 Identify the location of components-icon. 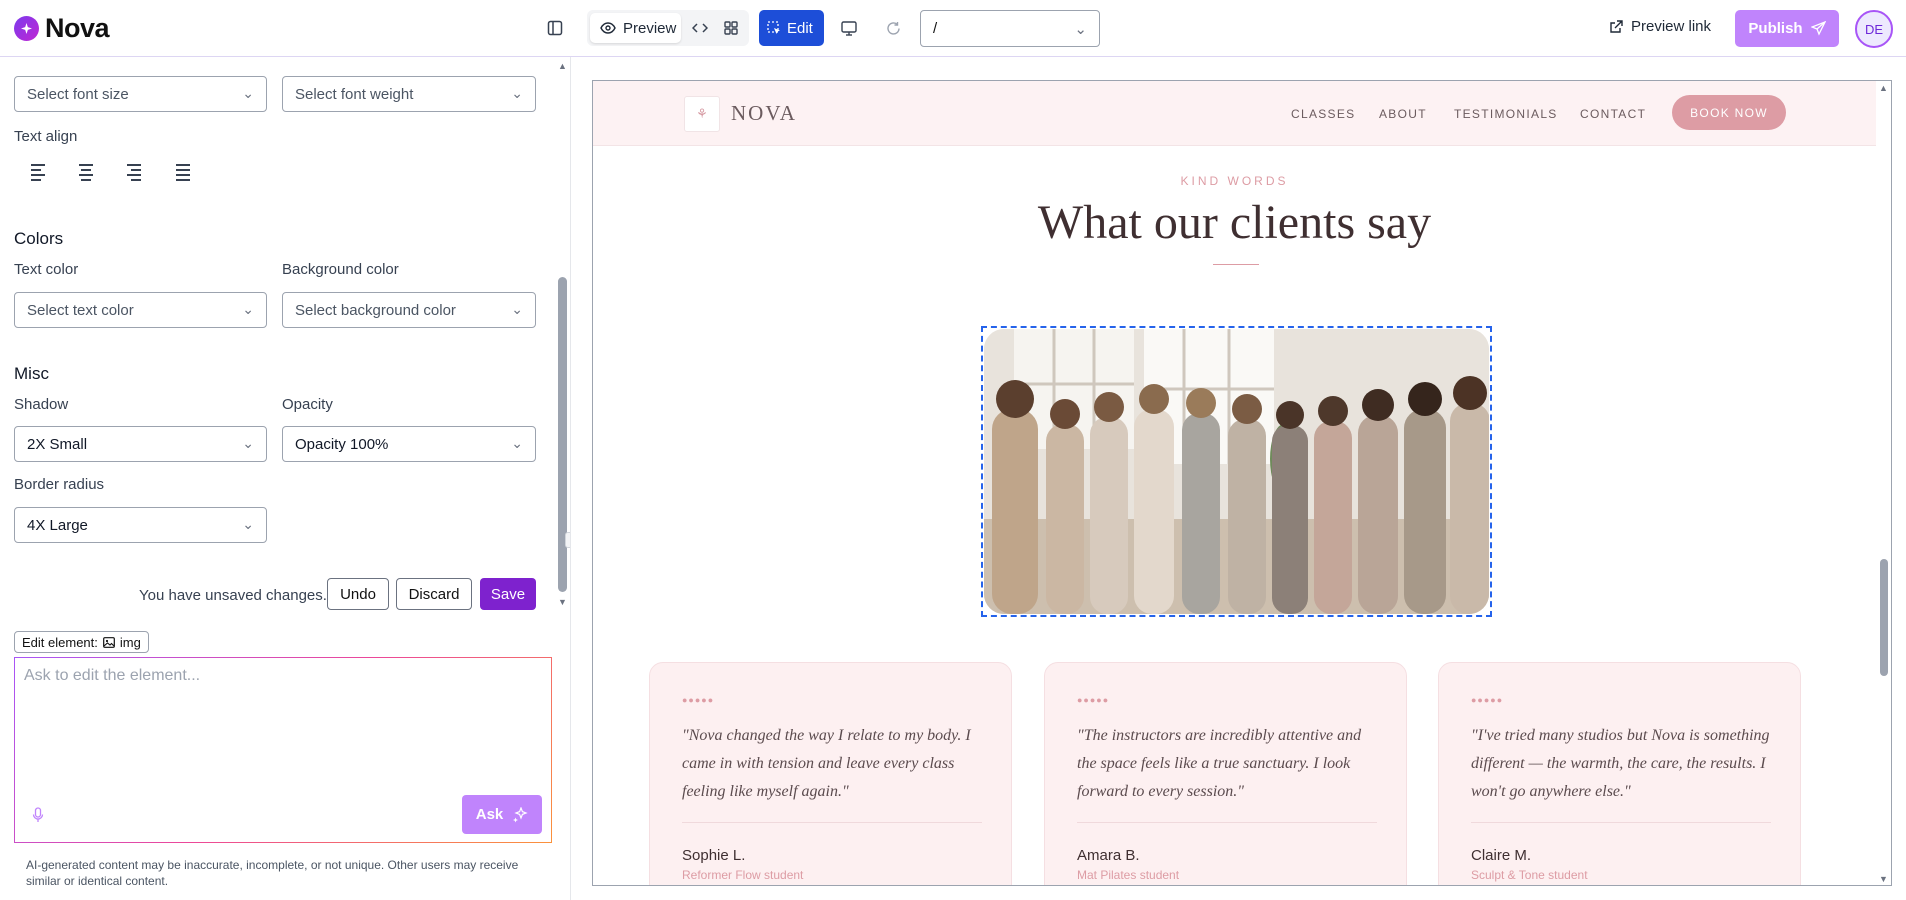
(731, 28).